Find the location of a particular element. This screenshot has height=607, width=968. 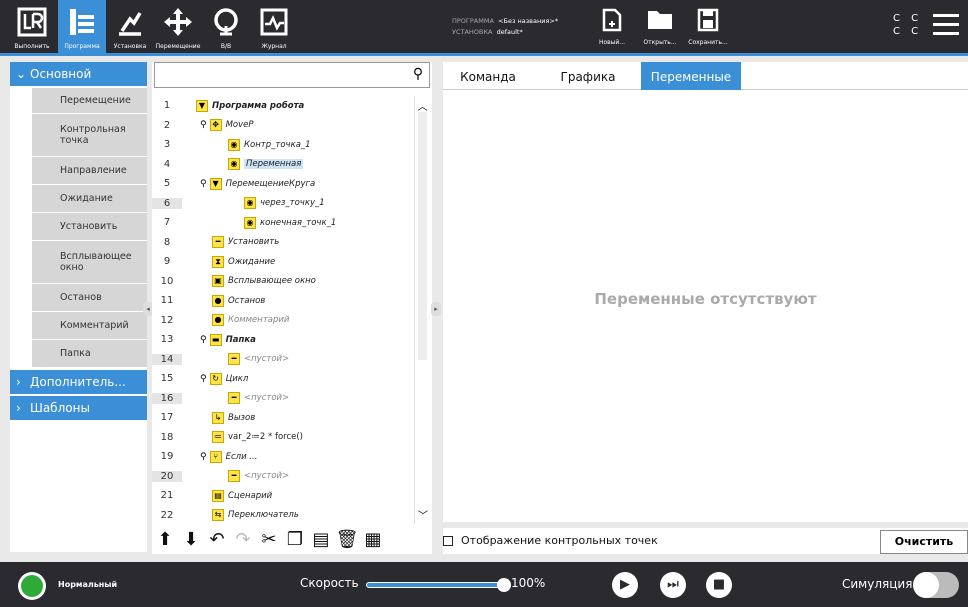

tree-node-label: var_2≔2 * force() is located at coordinates (265, 437).